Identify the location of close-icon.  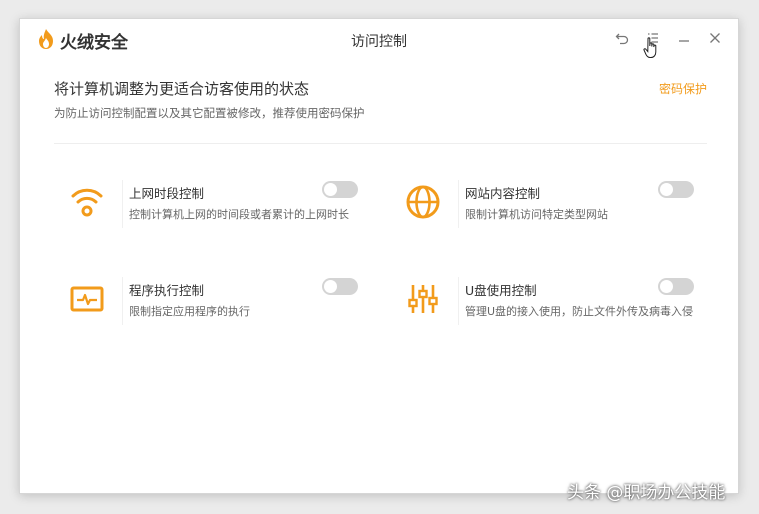
(715, 38).